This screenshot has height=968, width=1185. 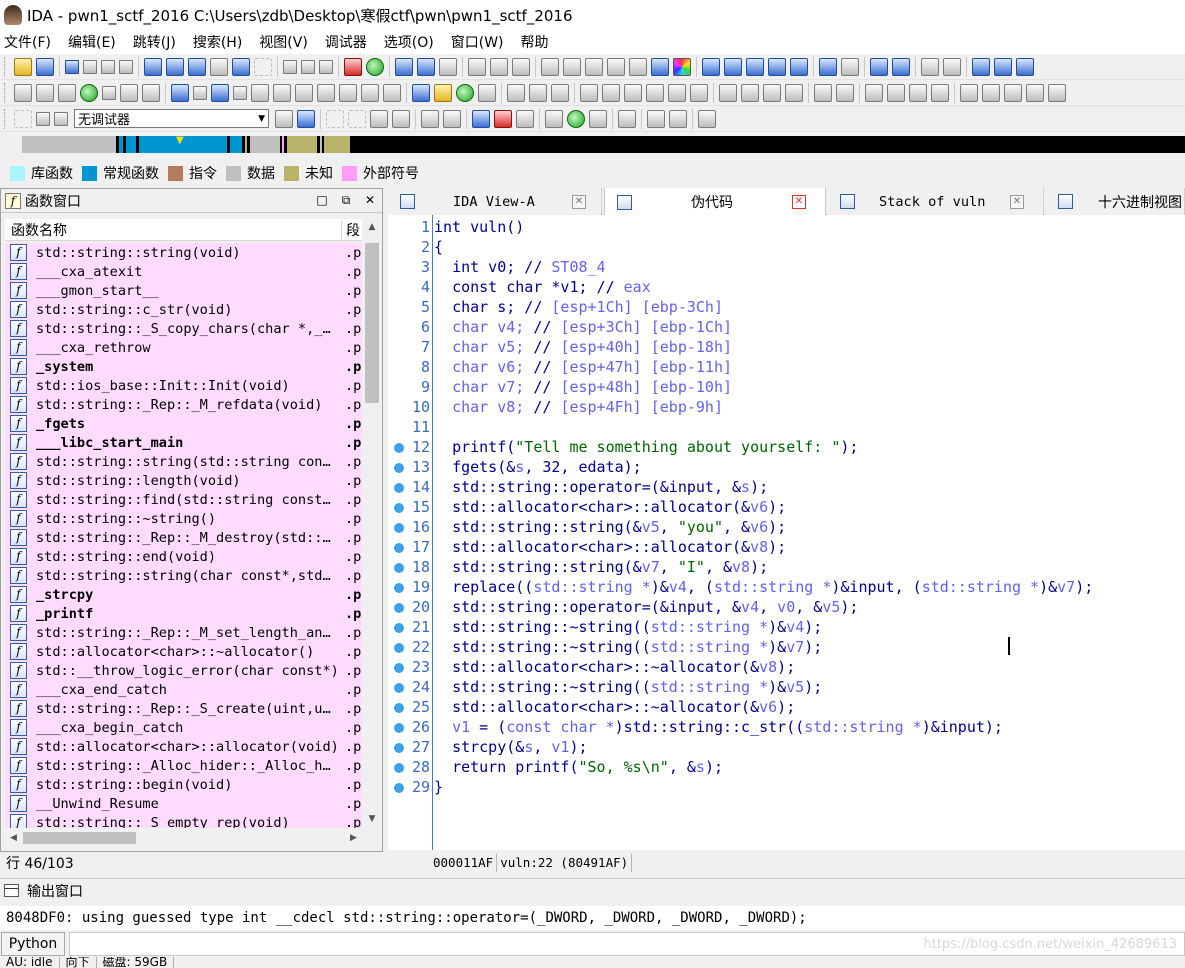 What do you see at coordinates (183, 499) in the screenshot?
I see `function-row: f std::string::find(std::string const… .p` at bounding box center [183, 499].